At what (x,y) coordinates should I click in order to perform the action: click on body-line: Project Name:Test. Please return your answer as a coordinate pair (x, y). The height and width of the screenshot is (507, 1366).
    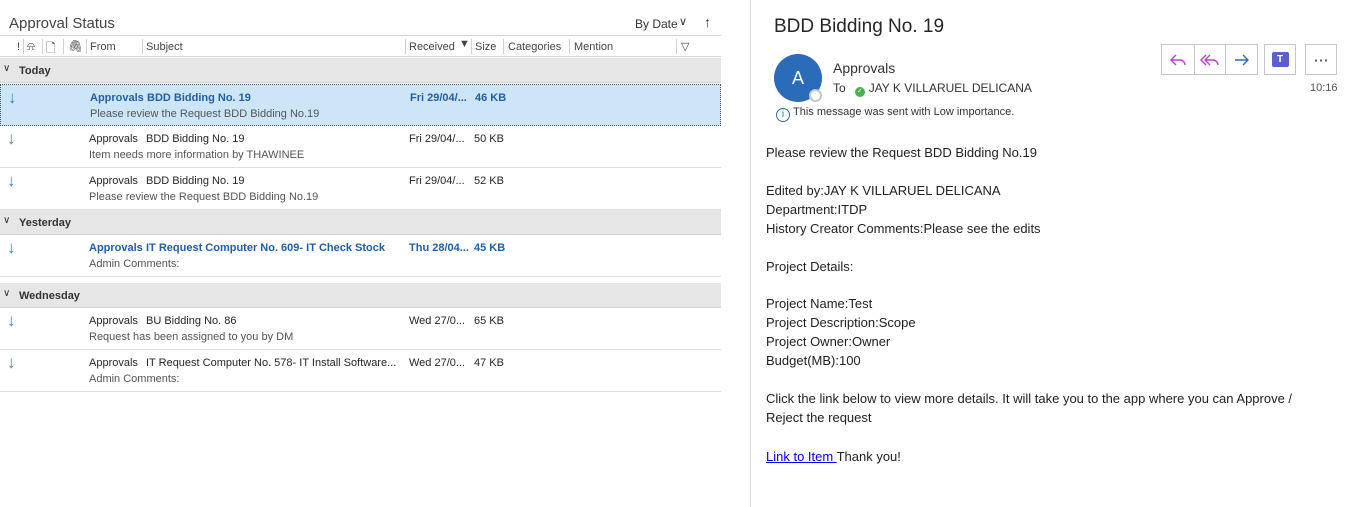
    Looking at the image, I should click on (819, 303).